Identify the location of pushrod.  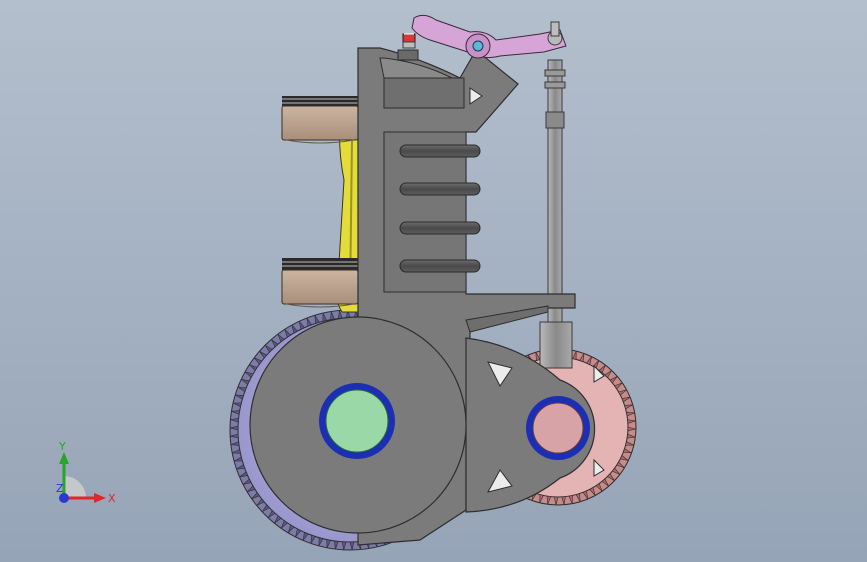
(555, 194).